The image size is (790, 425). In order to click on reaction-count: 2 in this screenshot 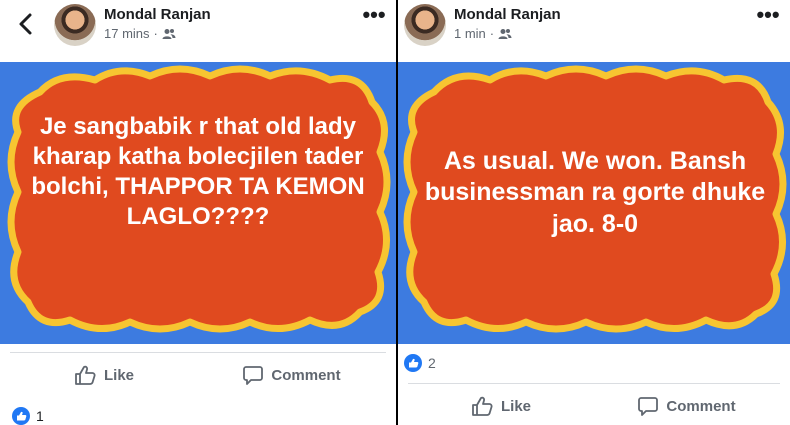, I will do `click(432, 363)`.